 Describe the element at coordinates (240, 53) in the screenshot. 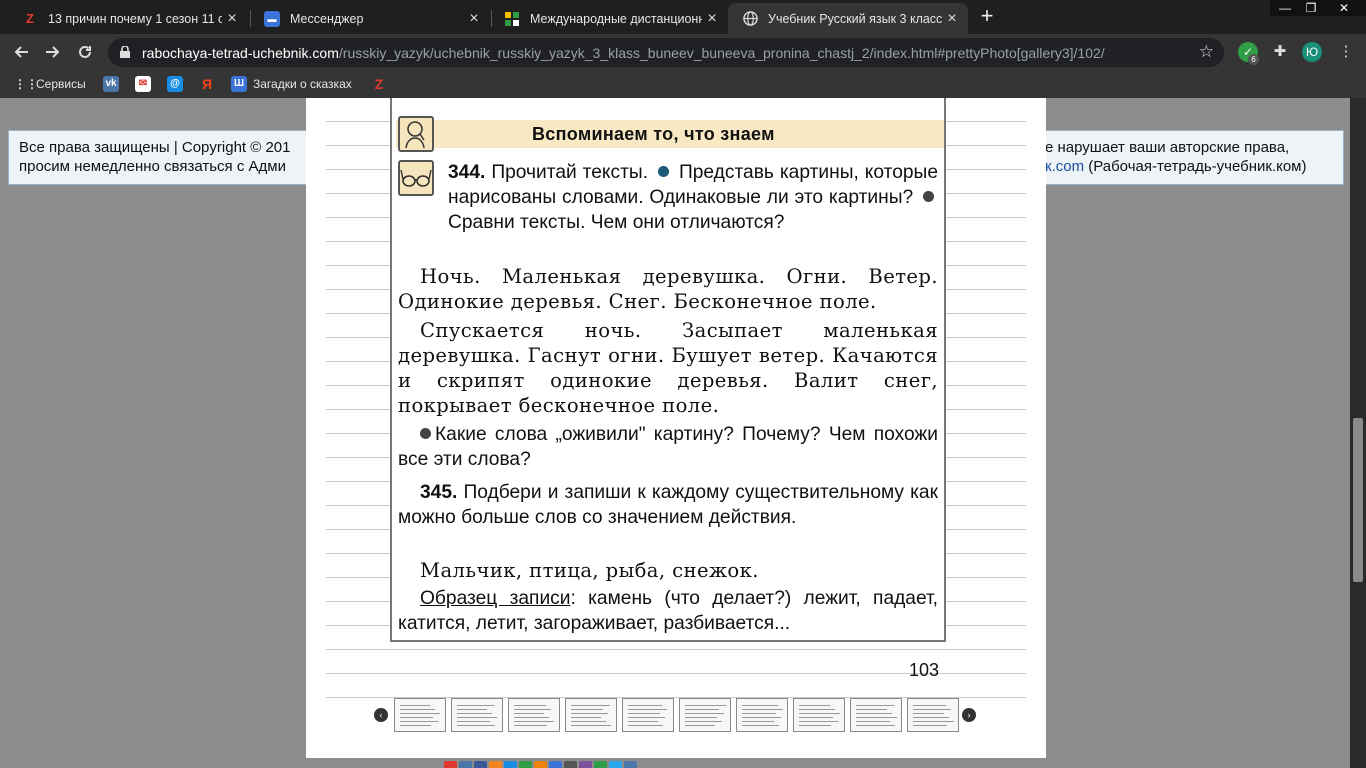

I see `url-host: rabochaya-tetrad-uchebnik.com` at that location.